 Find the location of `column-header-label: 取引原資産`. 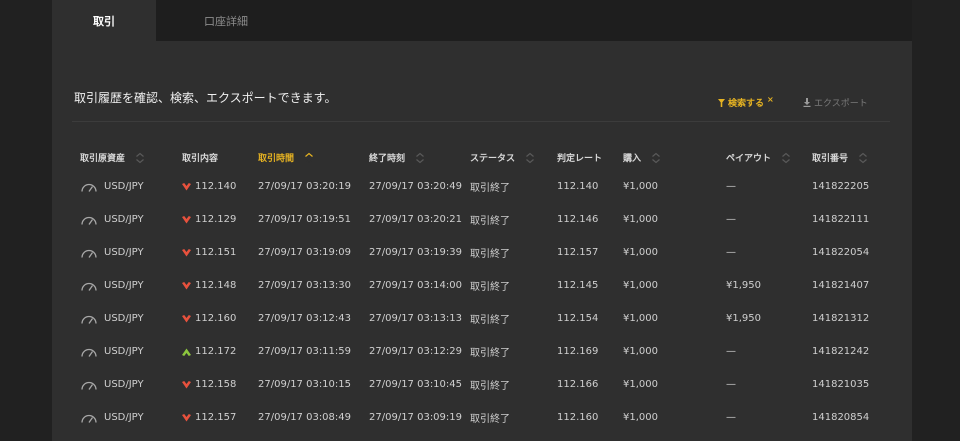

column-header-label: 取引原資産 is located at coordinates (103, 159).